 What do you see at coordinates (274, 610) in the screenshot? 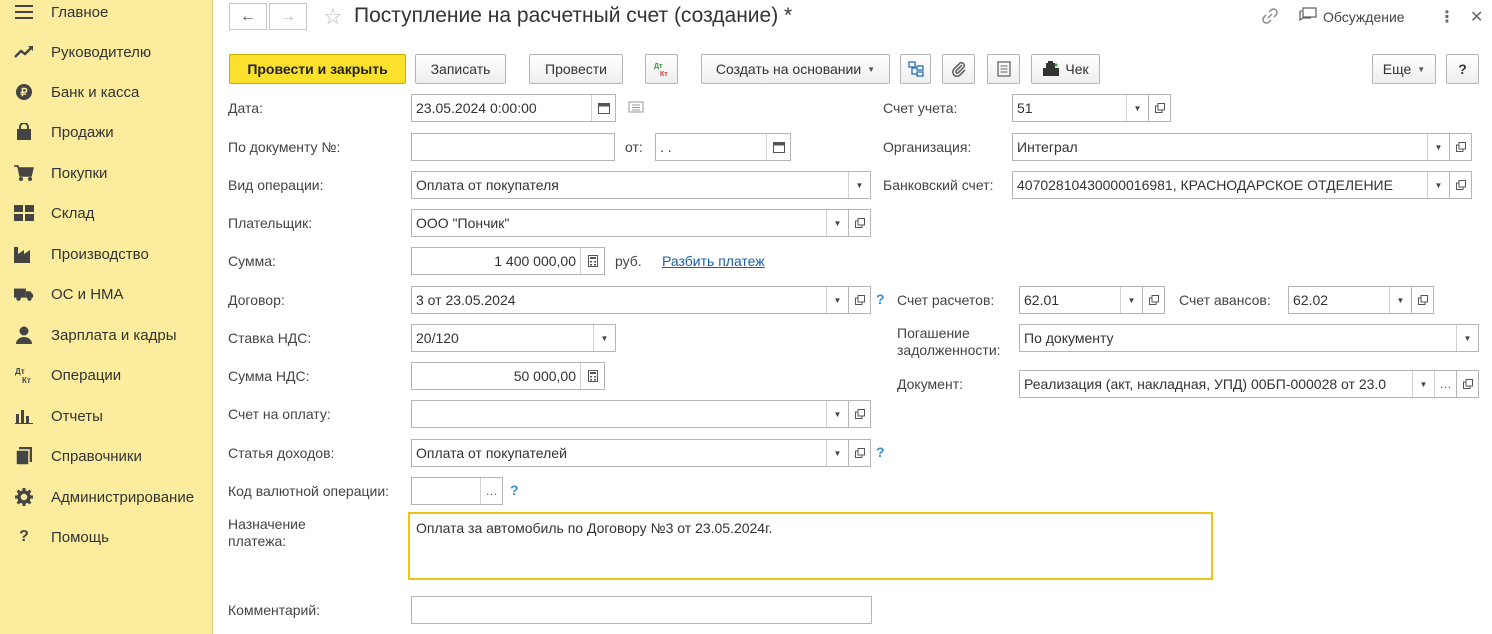
I see `comment-label: Комментарий:` at bounding box center [274, 610].